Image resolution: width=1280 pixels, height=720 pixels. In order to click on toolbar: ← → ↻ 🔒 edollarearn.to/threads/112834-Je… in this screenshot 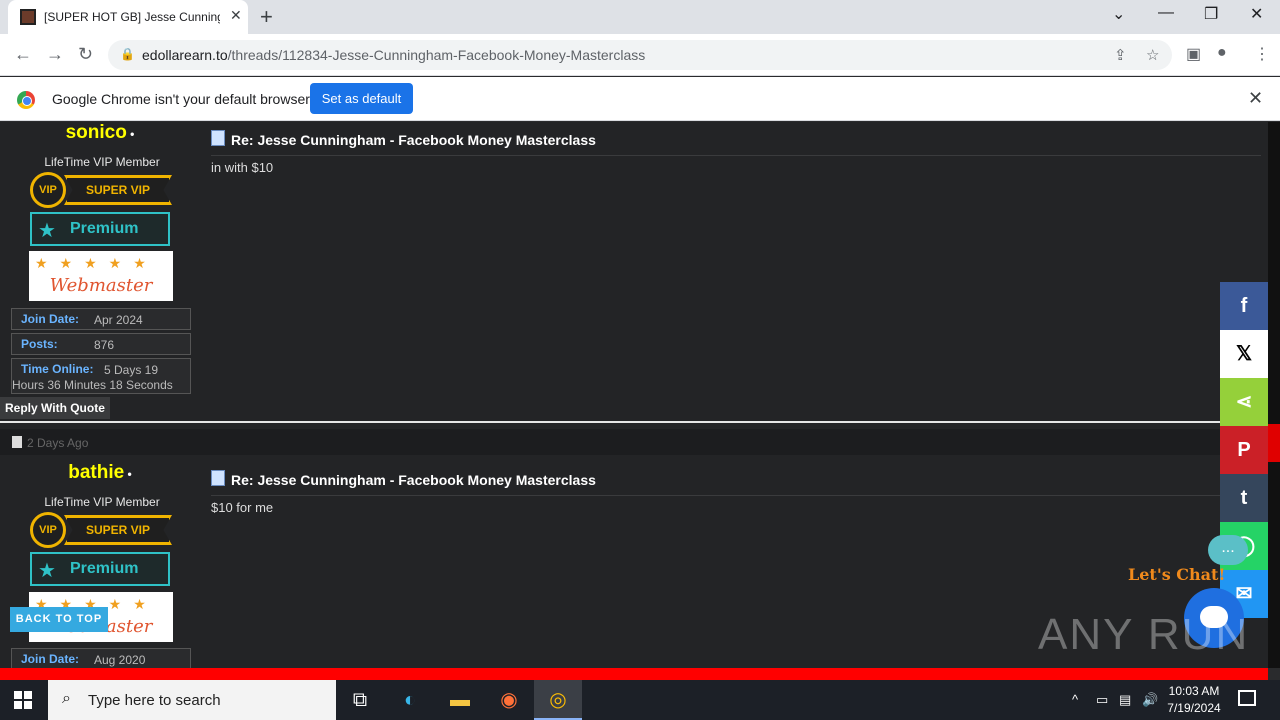, I will do `click(640, 55)`.